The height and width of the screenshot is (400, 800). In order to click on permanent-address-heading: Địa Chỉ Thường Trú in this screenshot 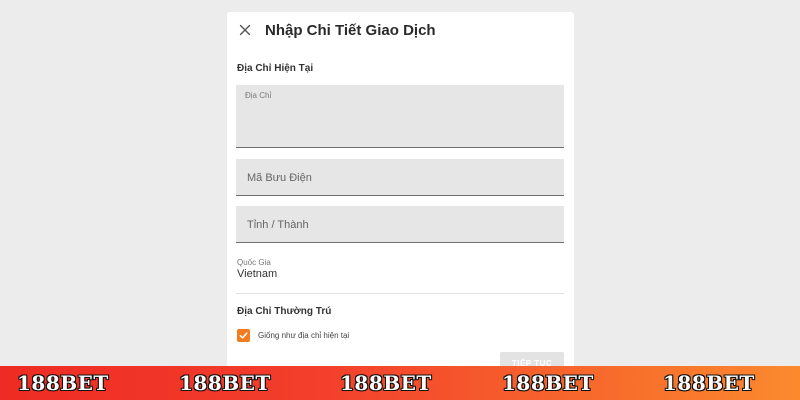, I will do `click(284, 311)`.